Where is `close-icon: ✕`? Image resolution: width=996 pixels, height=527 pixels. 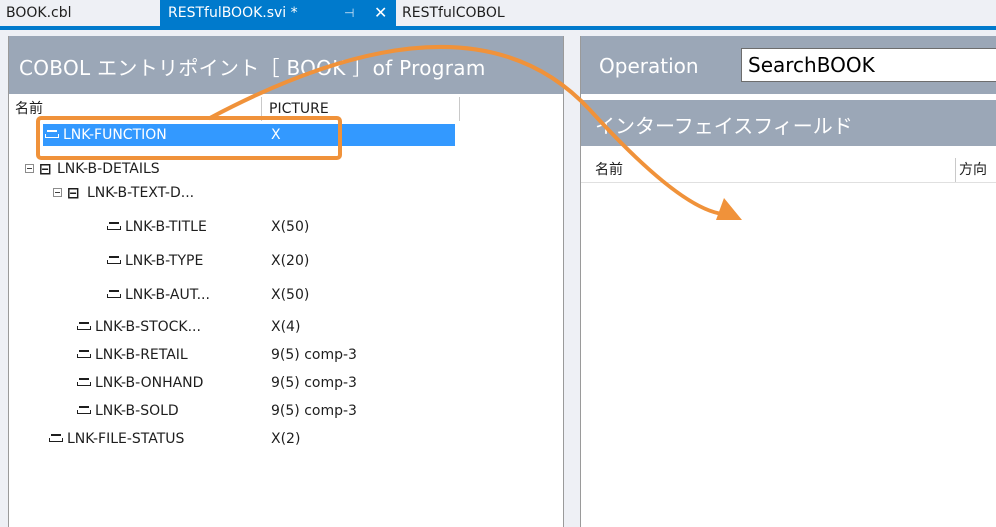
close-icon: ✕ is located at coordinates (380, 13).